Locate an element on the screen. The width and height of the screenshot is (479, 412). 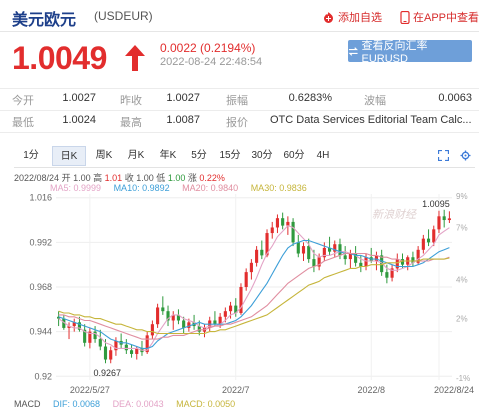
x-tick-label: 2022/5/27 is located at coordinates (90, 390).